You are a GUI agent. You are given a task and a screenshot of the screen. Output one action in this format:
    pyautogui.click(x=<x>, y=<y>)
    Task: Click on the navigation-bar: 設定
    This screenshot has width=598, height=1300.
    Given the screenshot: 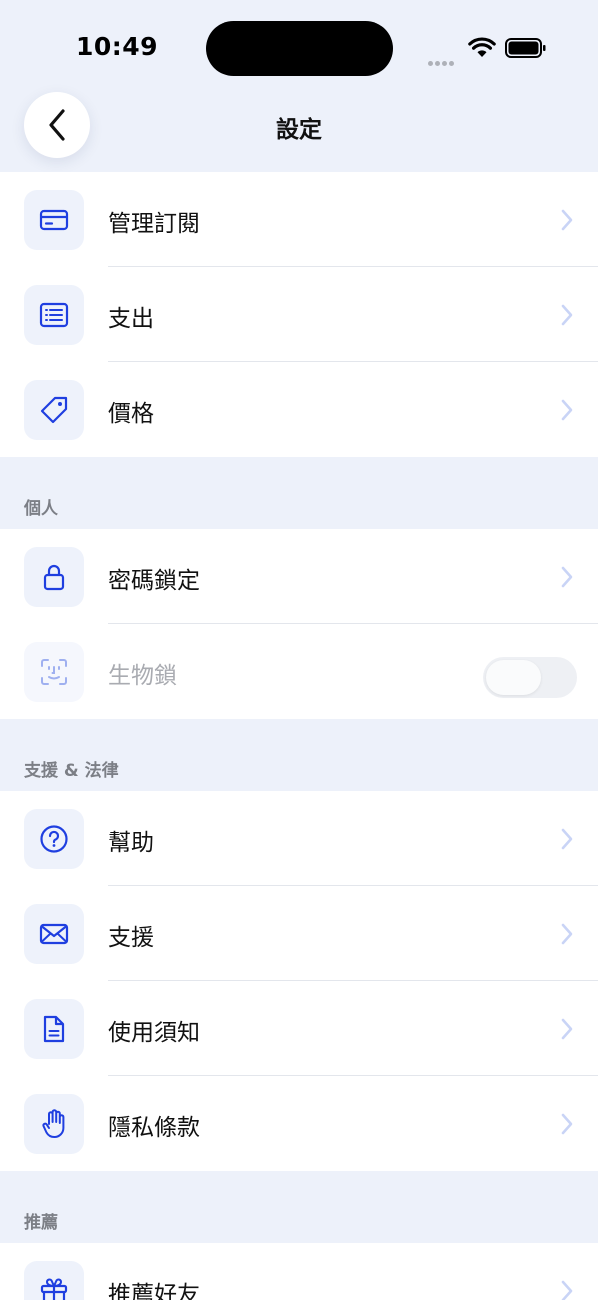 What is the action you would take?
    pyautogui.click(x=299, y=126)
    